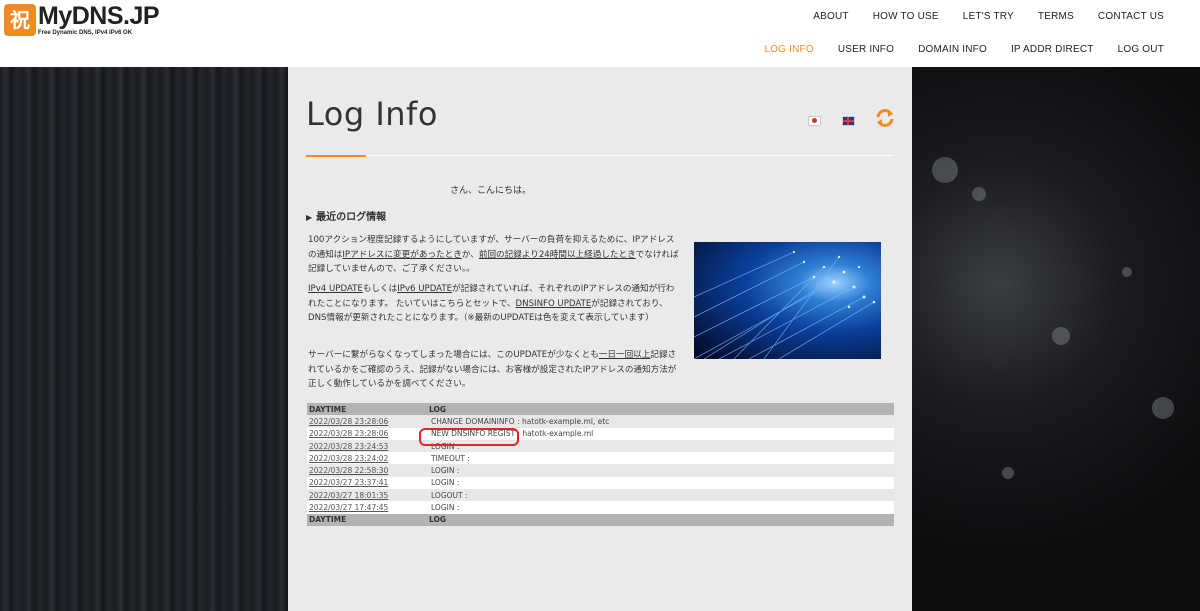 The width and height of the screenshot is (1200, 611). What do you see at coordinates (20, 20) in the screenshot?
I see `logo-mark-icon: 祝` at bounding box center [20, 20].